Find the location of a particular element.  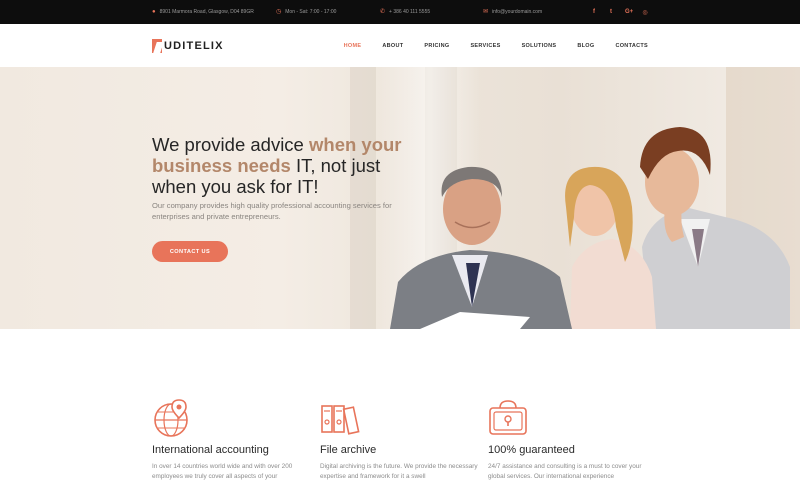

logo-mark-icon is located at coordinates (157, 45).